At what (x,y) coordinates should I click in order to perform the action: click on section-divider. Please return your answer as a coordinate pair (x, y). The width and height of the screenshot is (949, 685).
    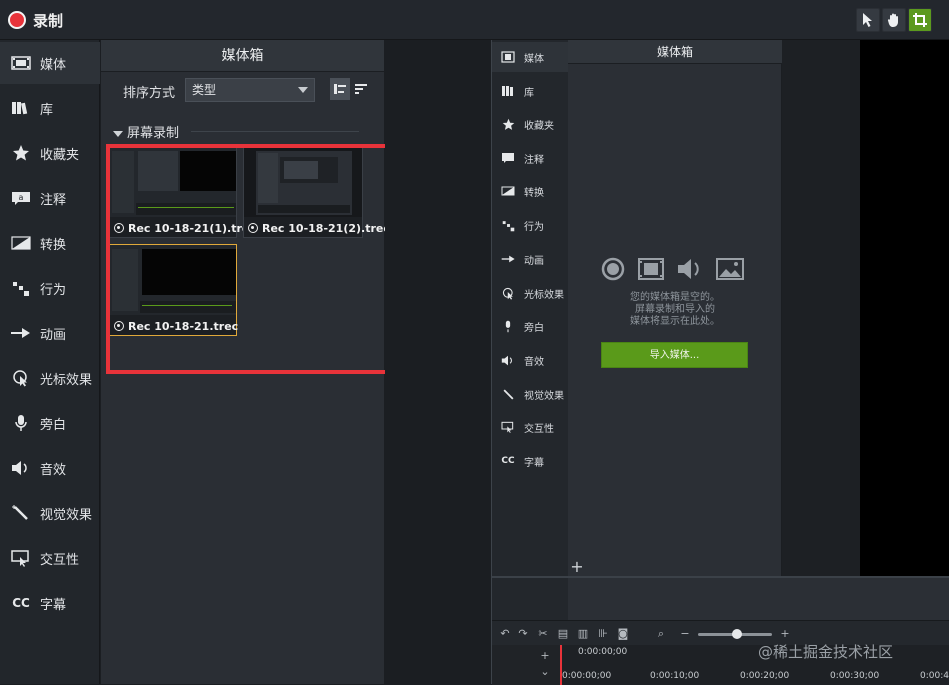
    Looking at the image, I should click on (275, 131).